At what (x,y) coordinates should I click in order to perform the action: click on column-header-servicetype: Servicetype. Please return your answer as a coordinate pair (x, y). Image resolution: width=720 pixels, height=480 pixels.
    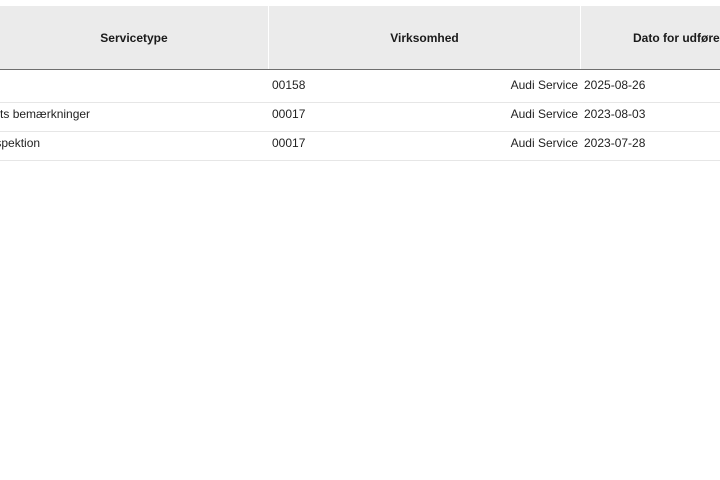
    Looking at the image, I should click on (134, 37).